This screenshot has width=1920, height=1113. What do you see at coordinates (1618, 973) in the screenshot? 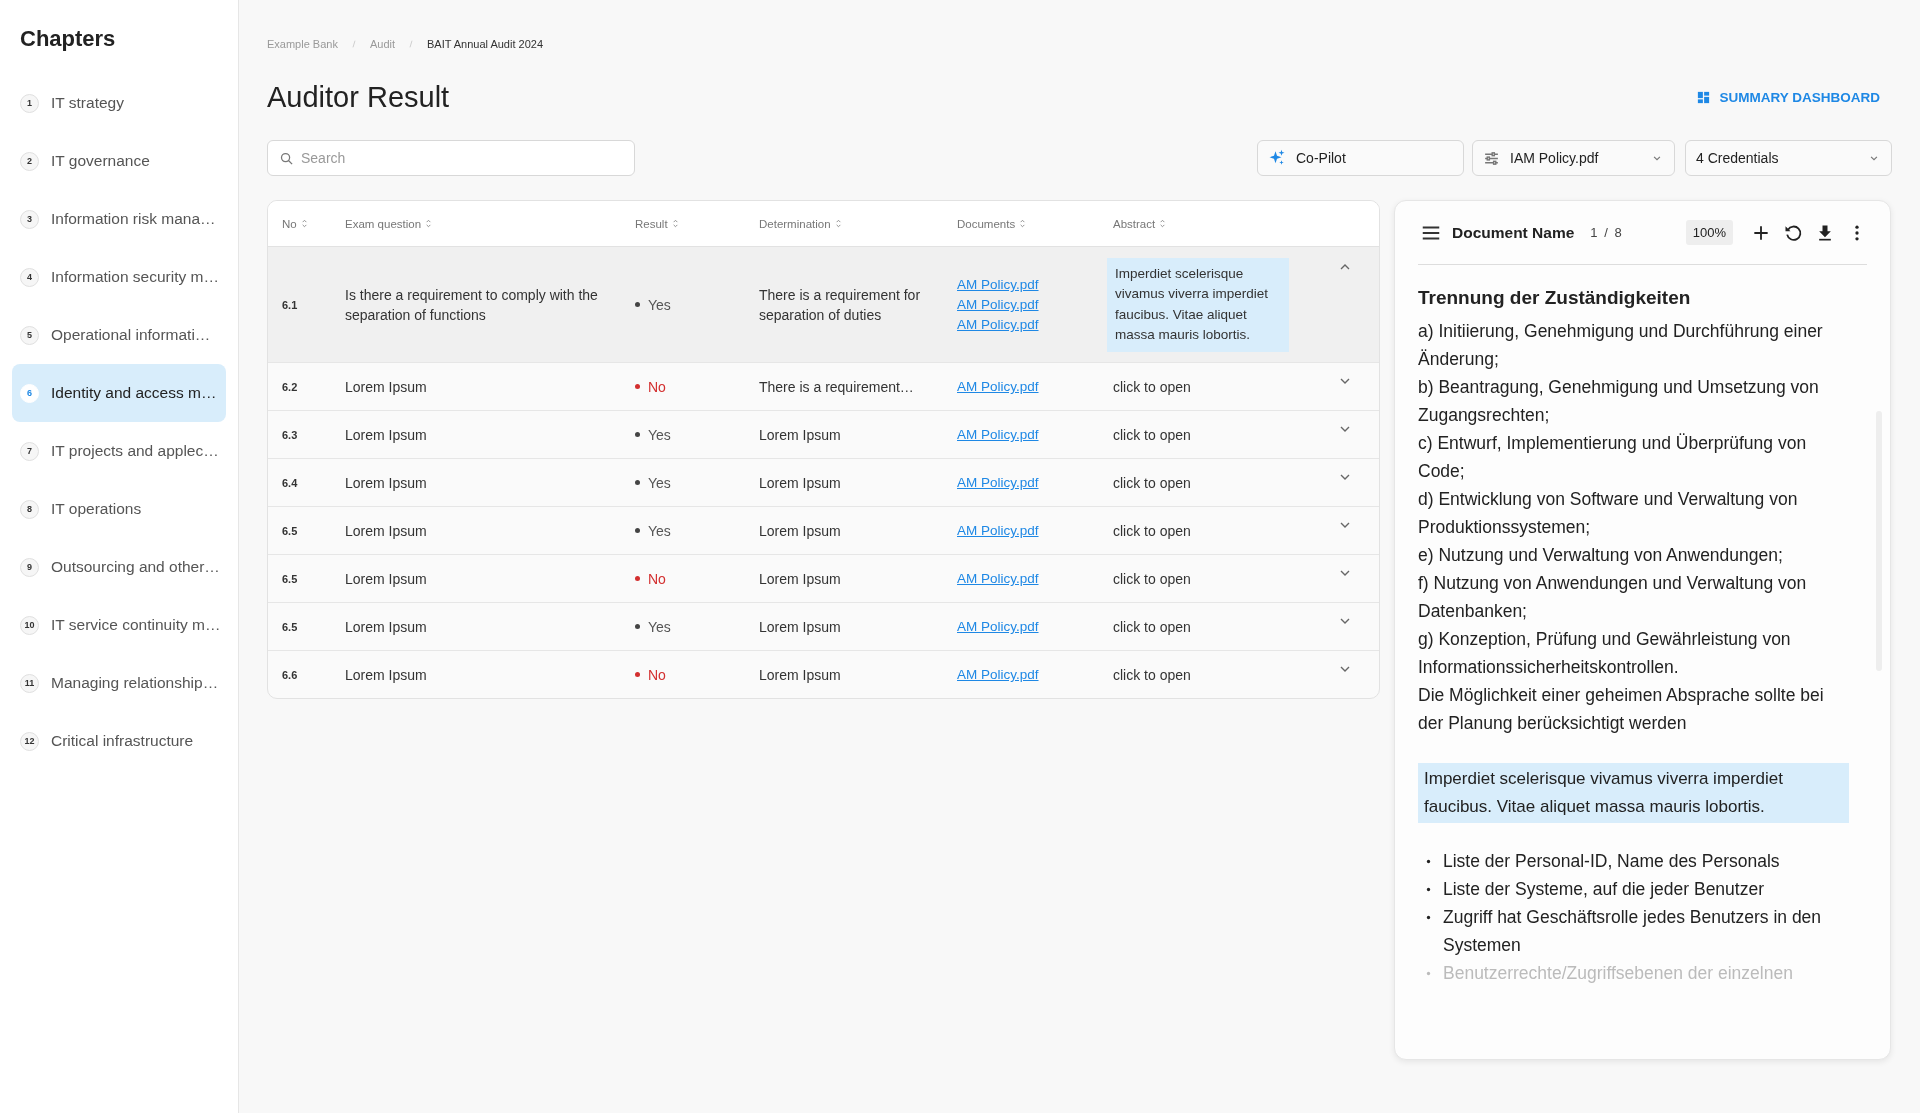
I see `bullet-text: Benutzerrechte/Zugriffsebenen der einzelnen` at bounding box center [1618, 973].